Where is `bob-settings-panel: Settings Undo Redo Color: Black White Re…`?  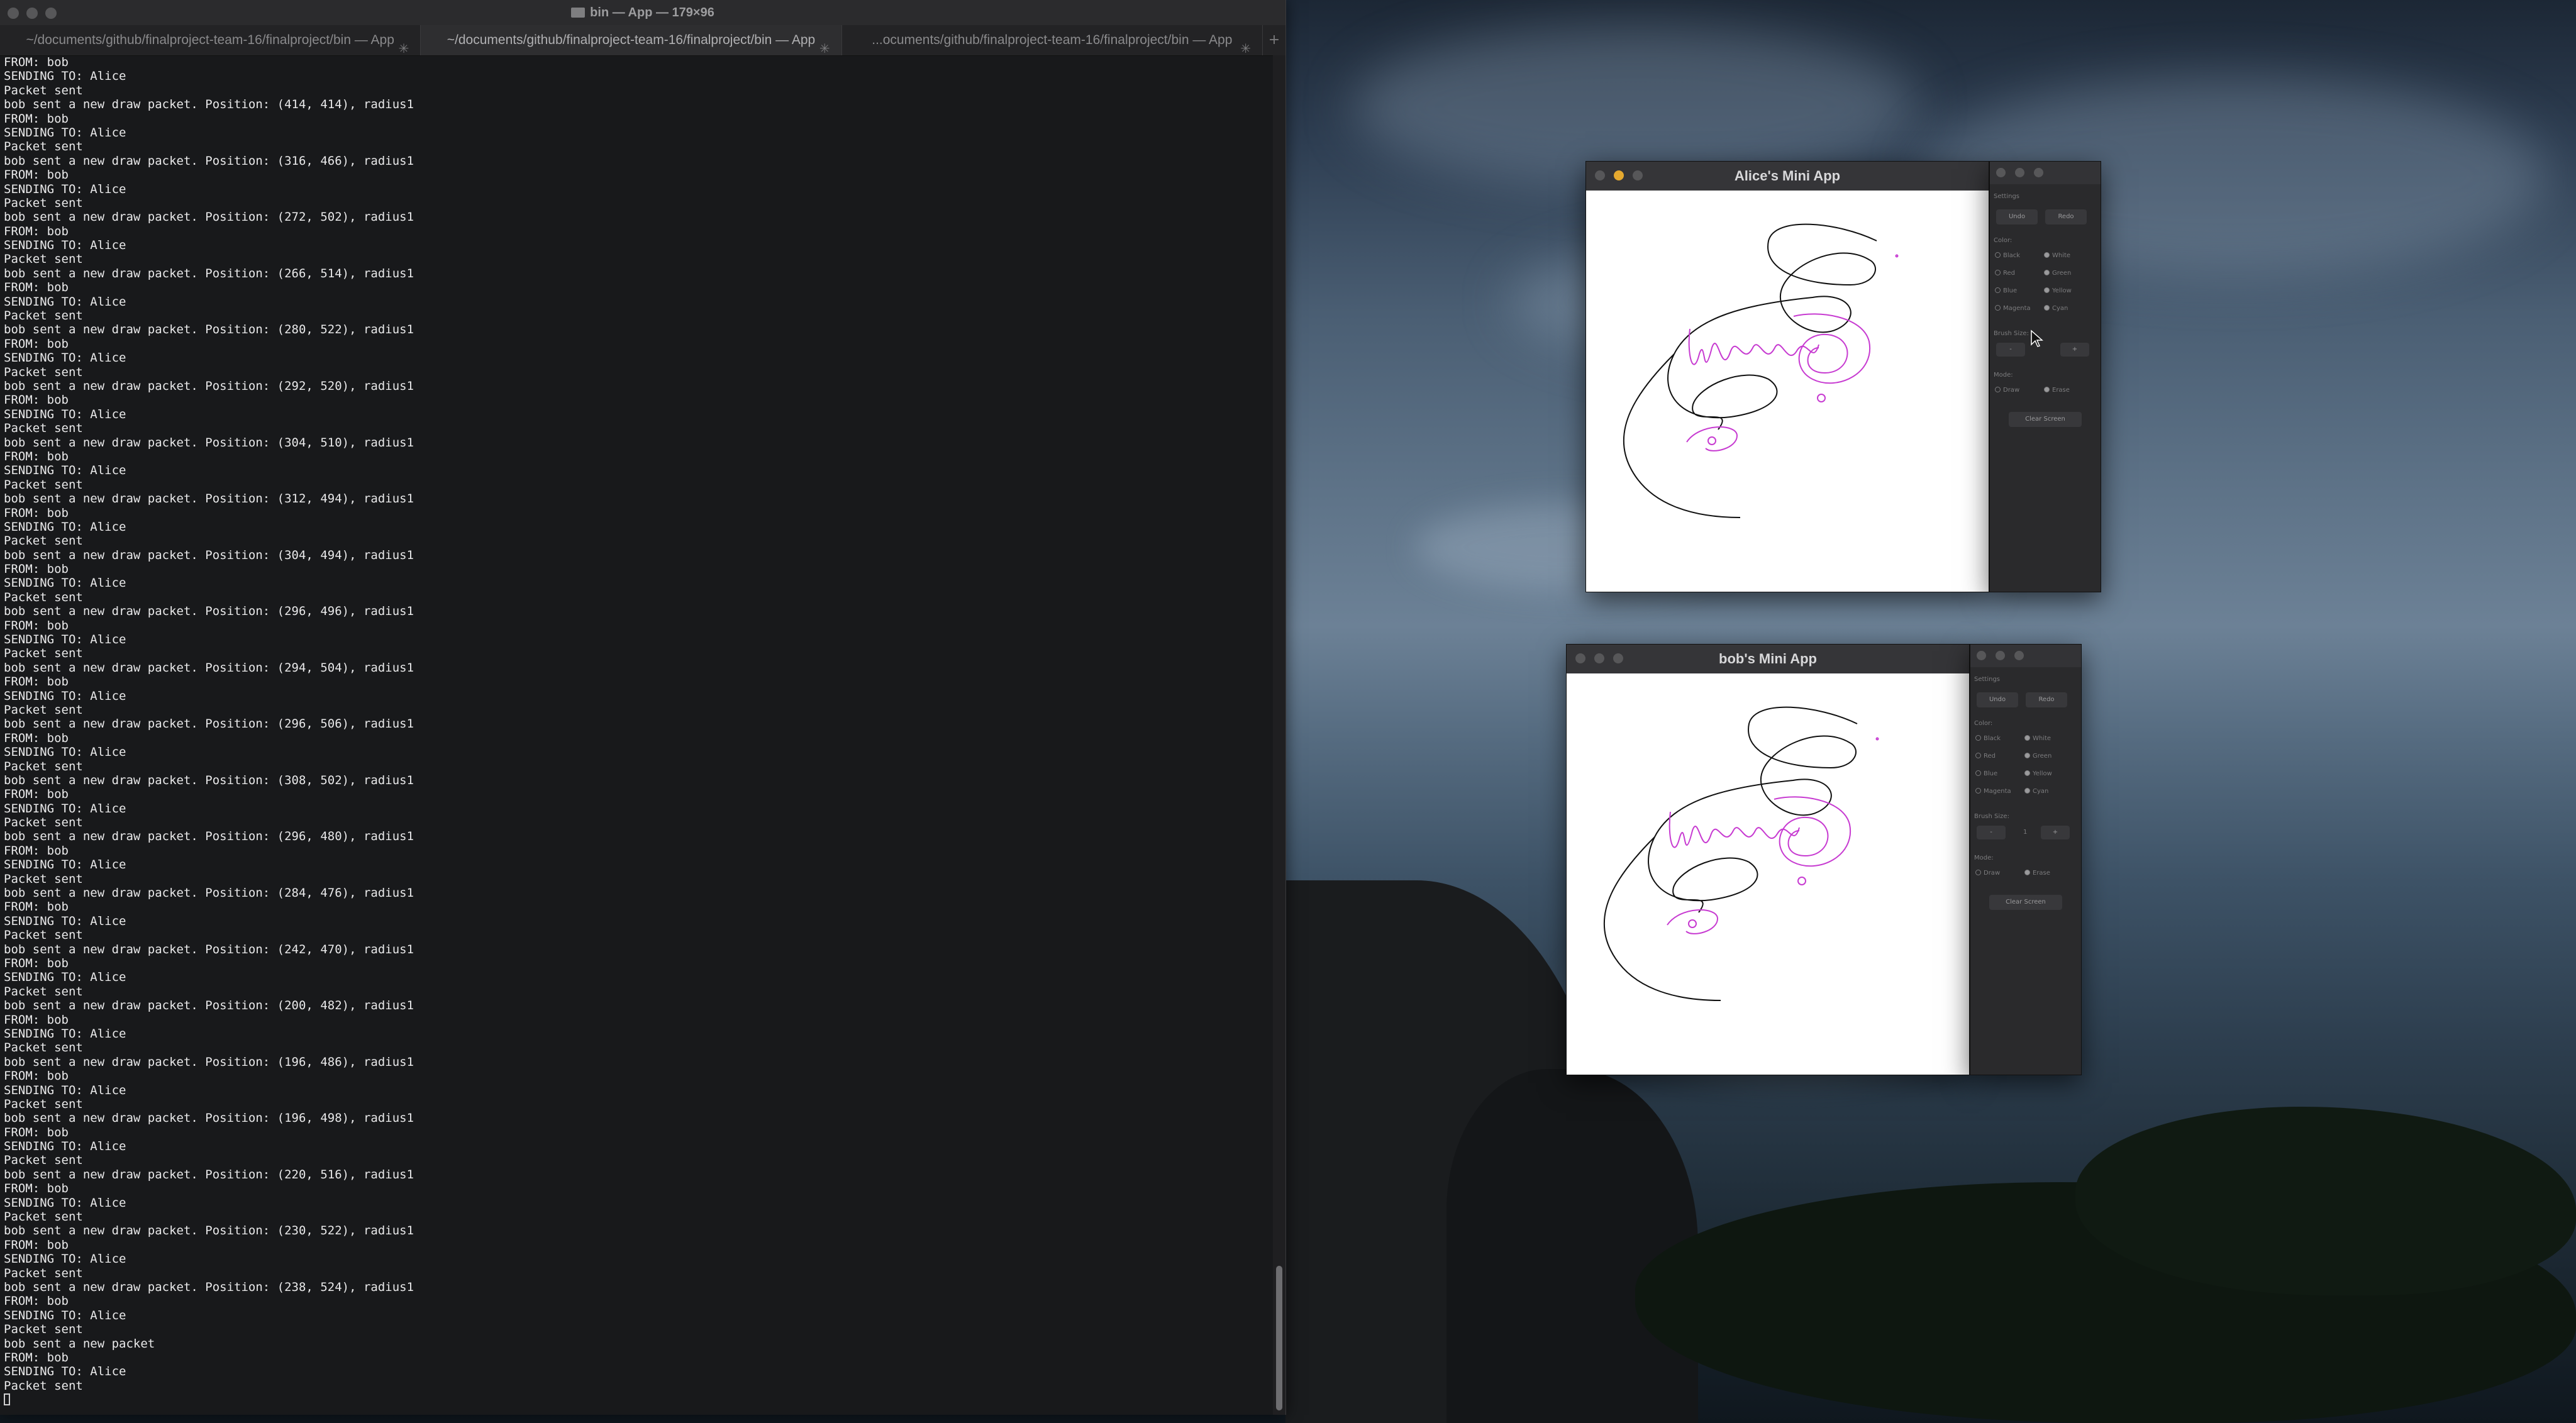
bob-settings-panel: Settings Undo Redo Color: Black White Re… is located at coordinates (2026, 859).